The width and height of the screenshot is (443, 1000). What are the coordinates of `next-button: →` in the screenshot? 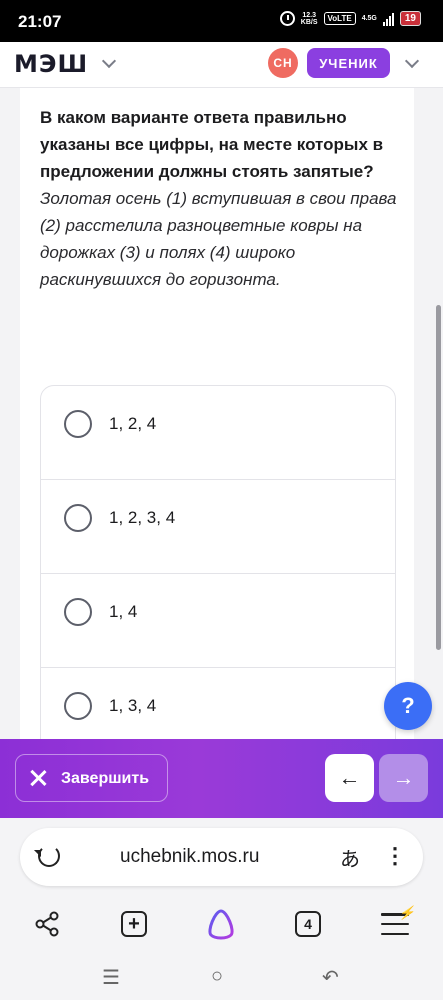 It's located at (403, 778).